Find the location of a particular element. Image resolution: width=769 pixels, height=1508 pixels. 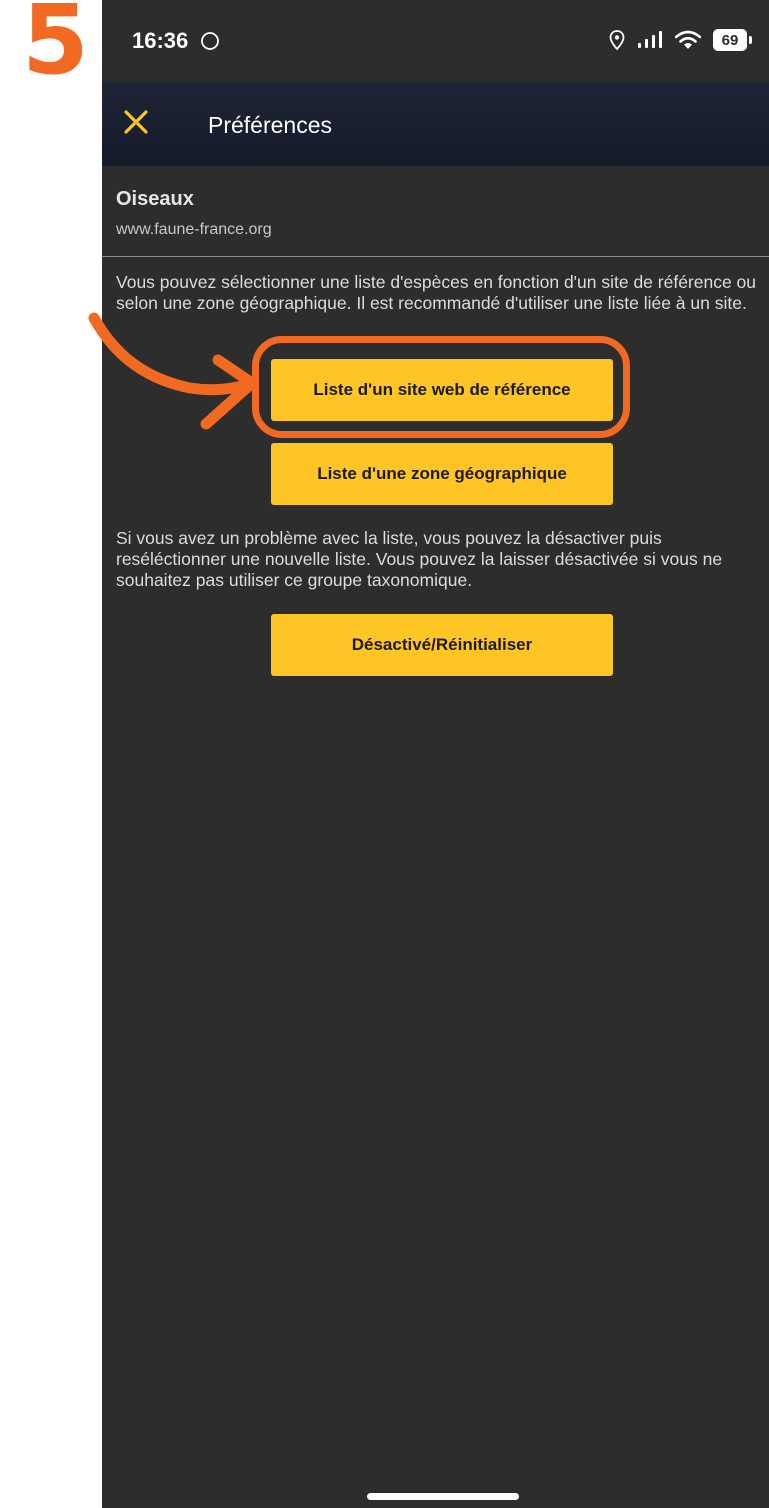

reset-button: Désactivé/Réinitialiser is located at coordinates (442, 645).